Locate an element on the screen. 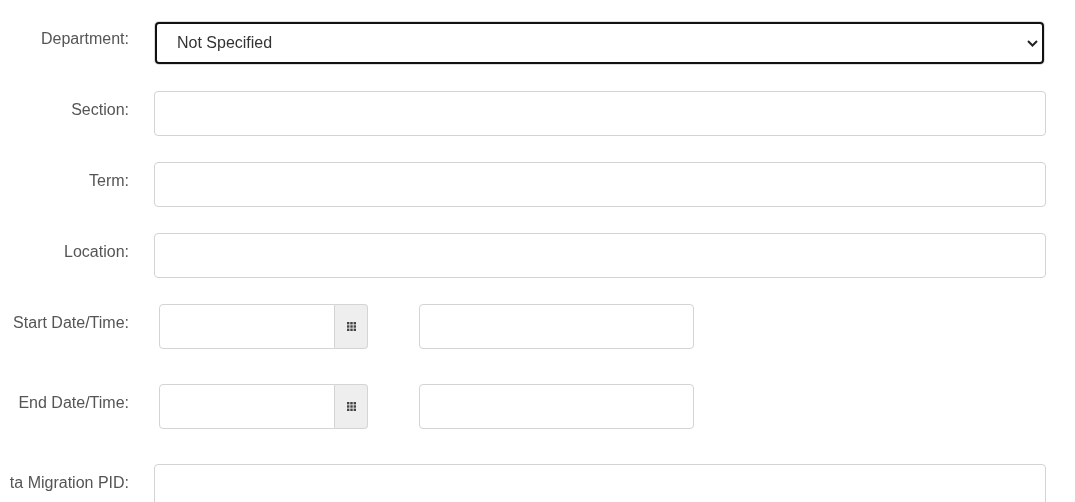 The image size is (1075, 502). field-label: Section: is located at coordinates (99, 109).